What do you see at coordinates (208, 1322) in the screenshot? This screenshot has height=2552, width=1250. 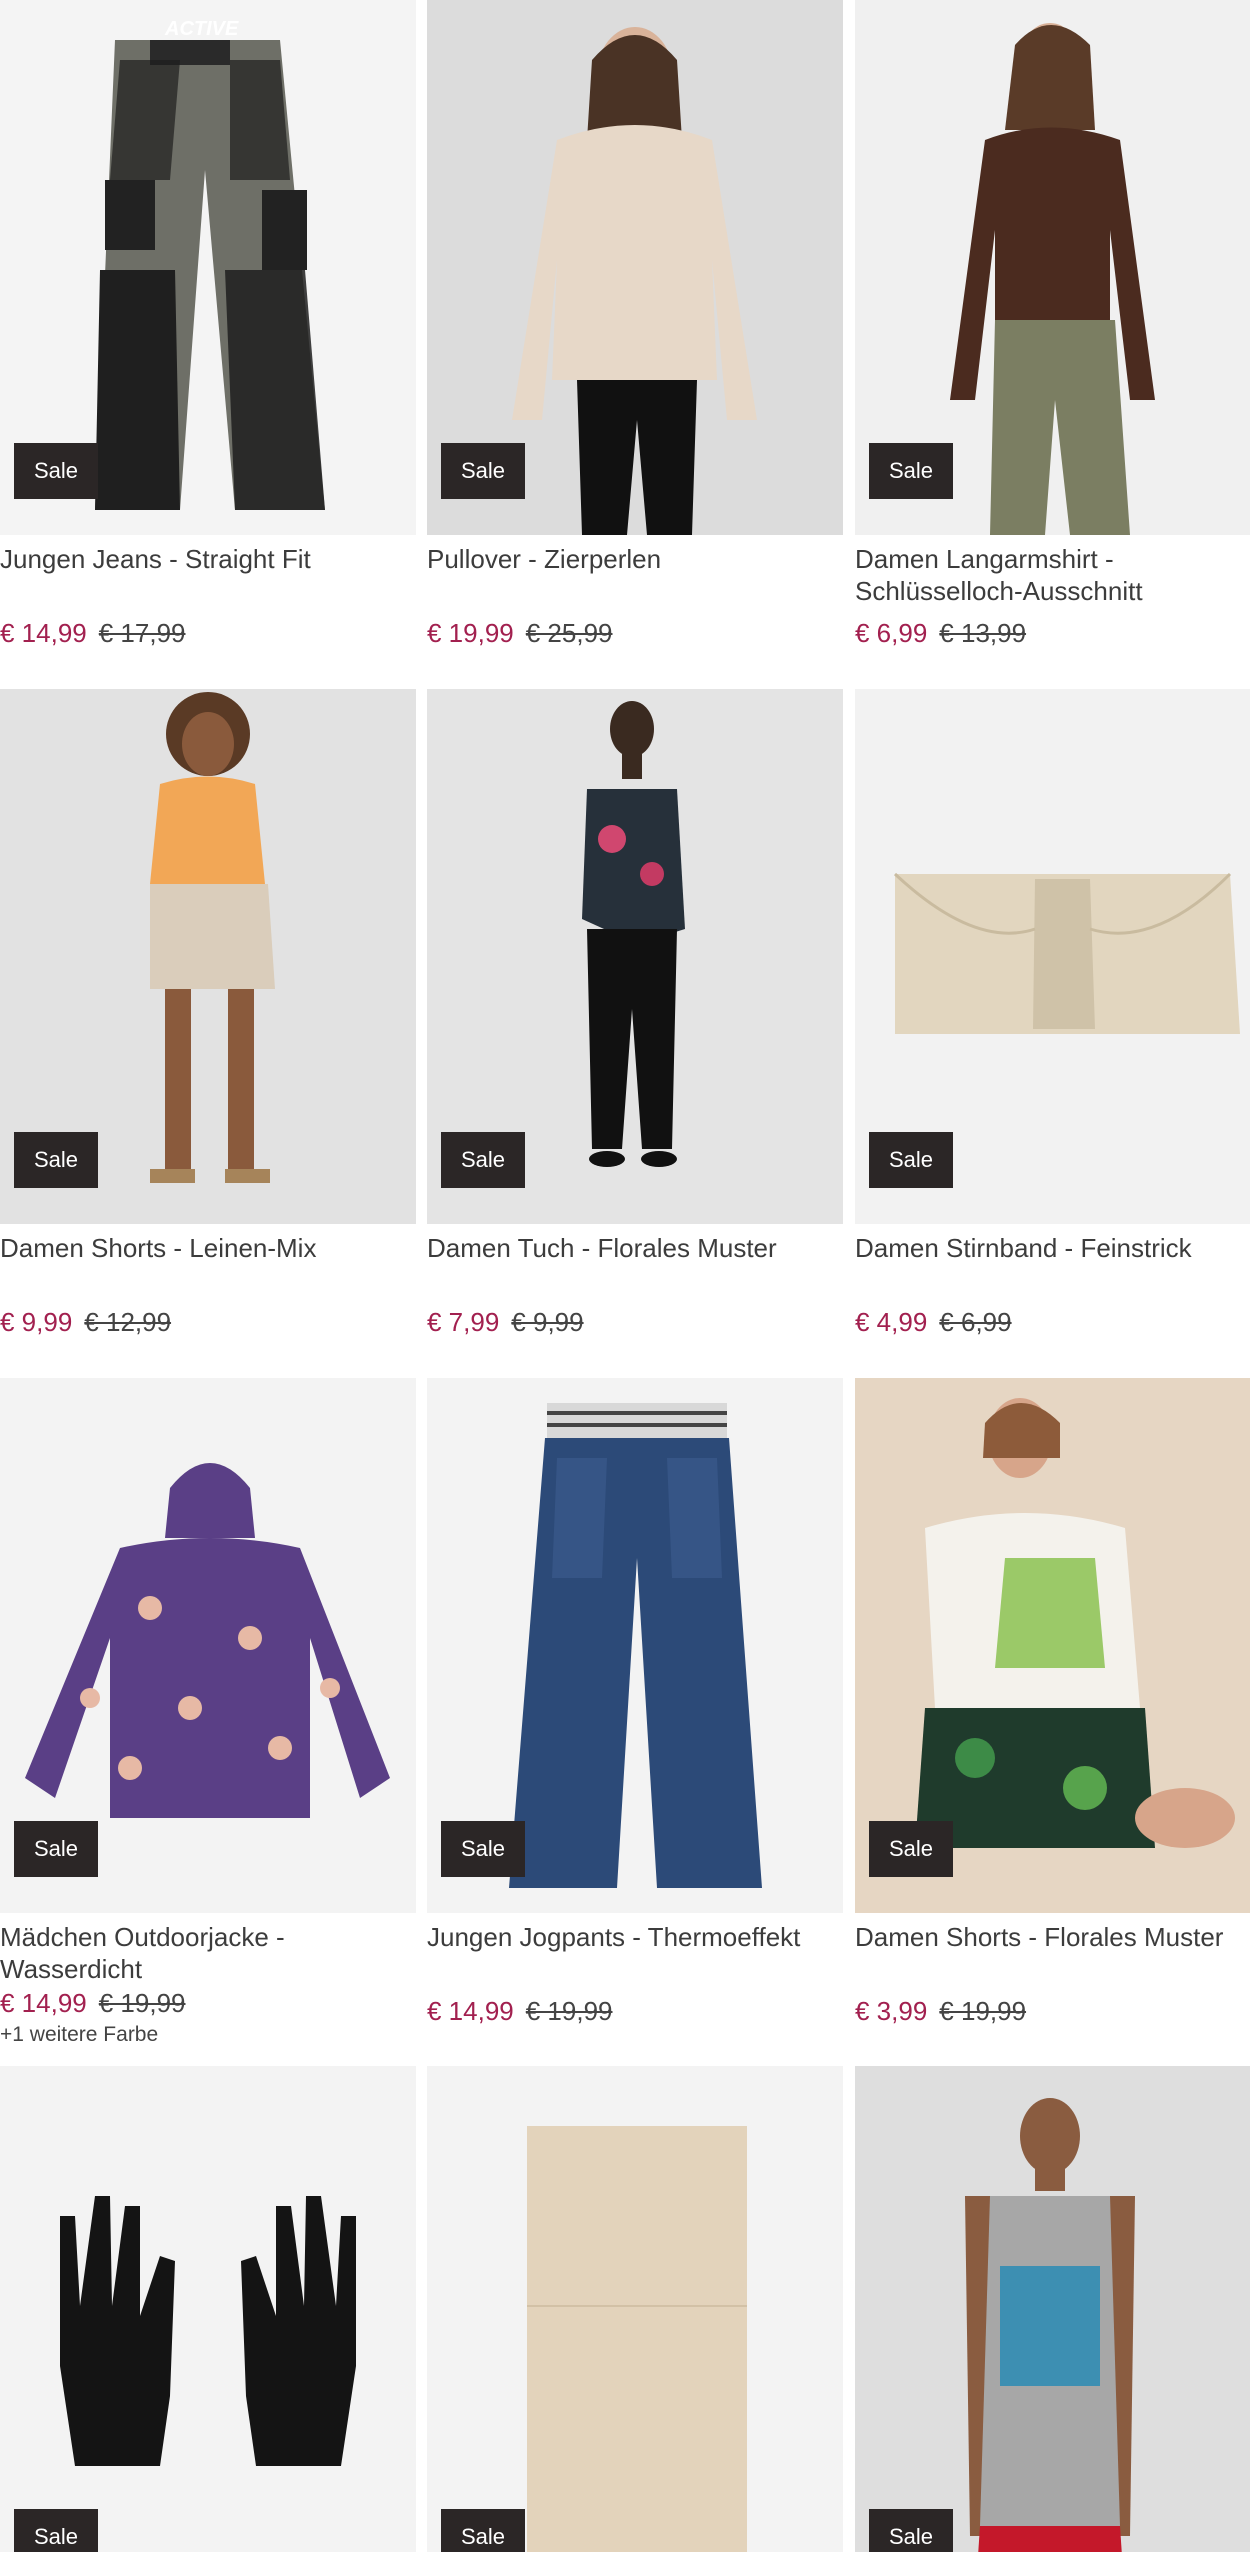 I see `price-row: € 9,99 € 12,99` at bounding box center [208, 1322].